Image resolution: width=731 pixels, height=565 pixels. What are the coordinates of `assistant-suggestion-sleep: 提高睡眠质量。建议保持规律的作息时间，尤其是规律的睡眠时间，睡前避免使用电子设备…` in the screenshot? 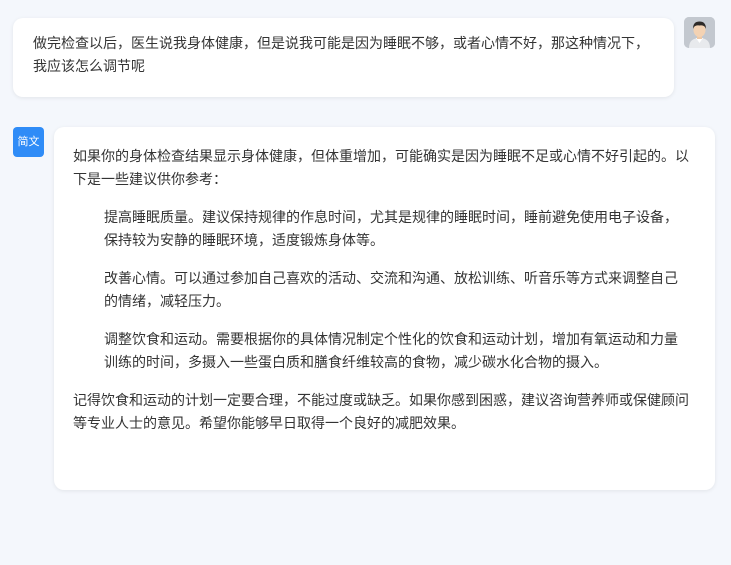 It's located at (391, 229).